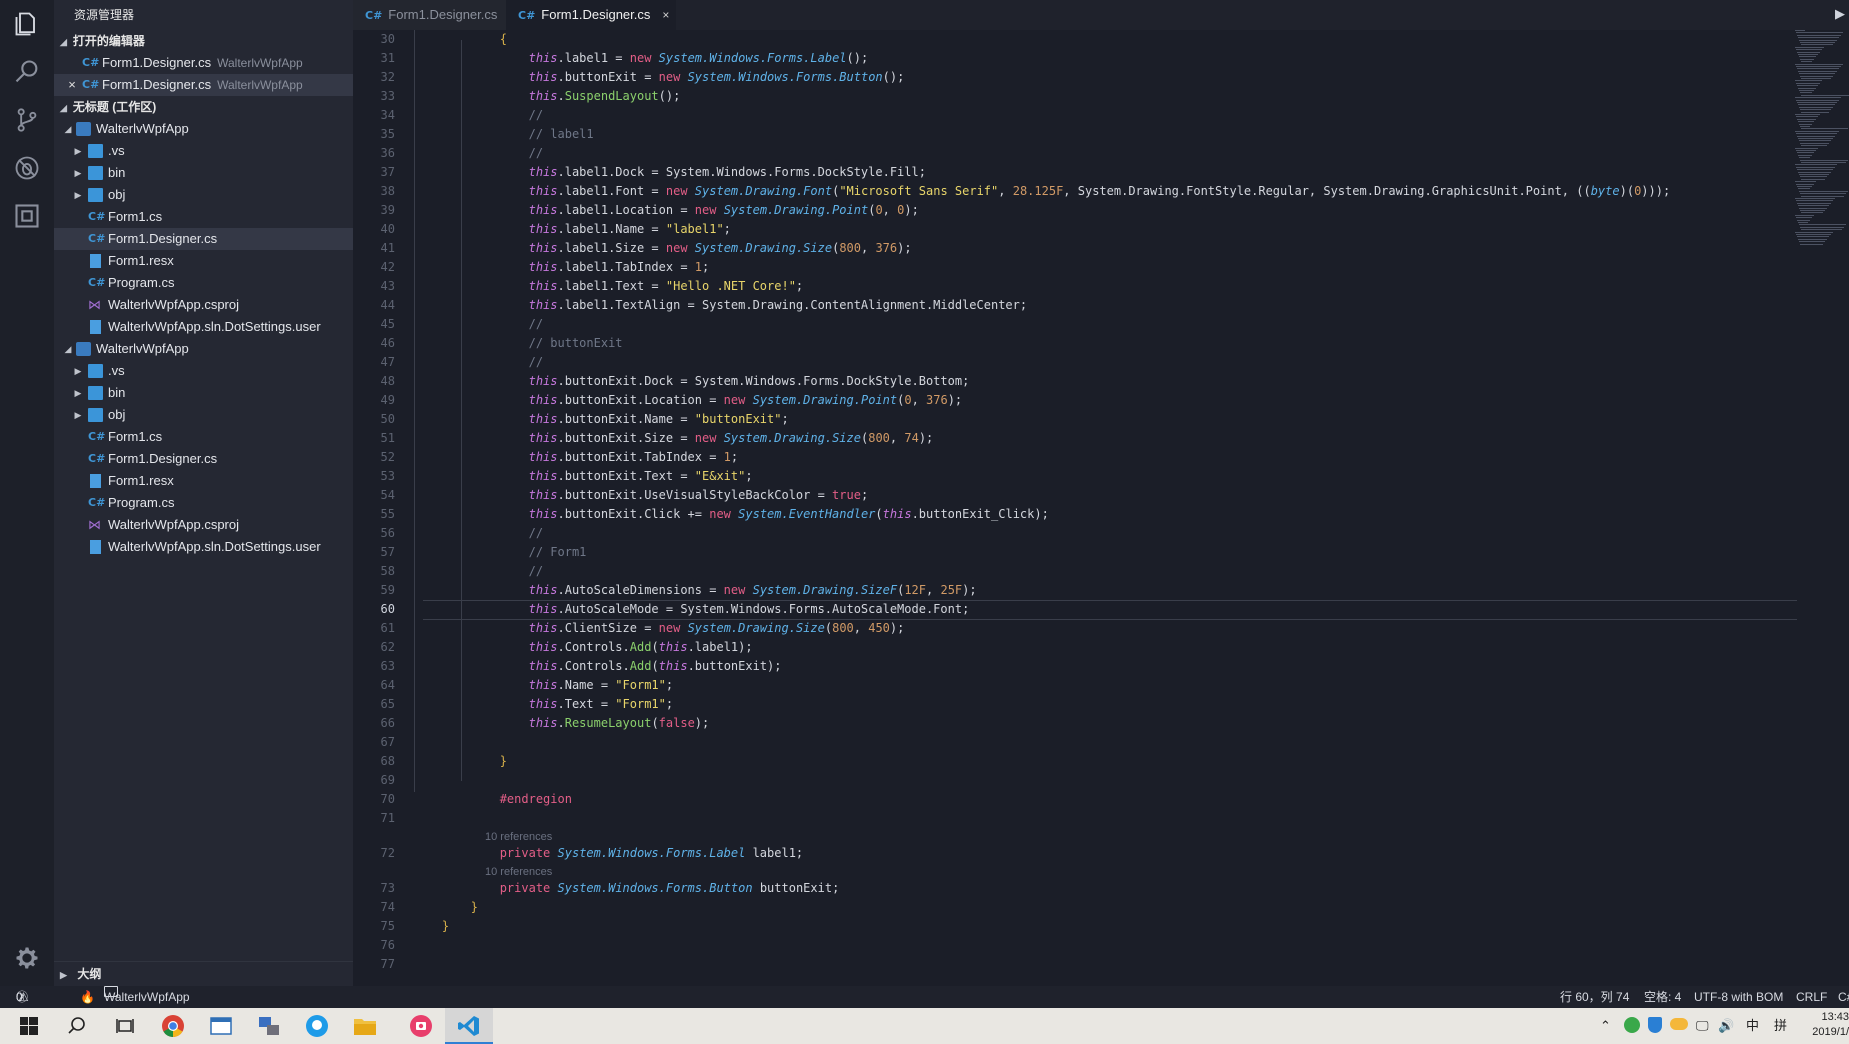 The image size is (1849, 1044). Describe the element at coordinates (27, 168) in the screenshot. I see `debug-icon` at that location.